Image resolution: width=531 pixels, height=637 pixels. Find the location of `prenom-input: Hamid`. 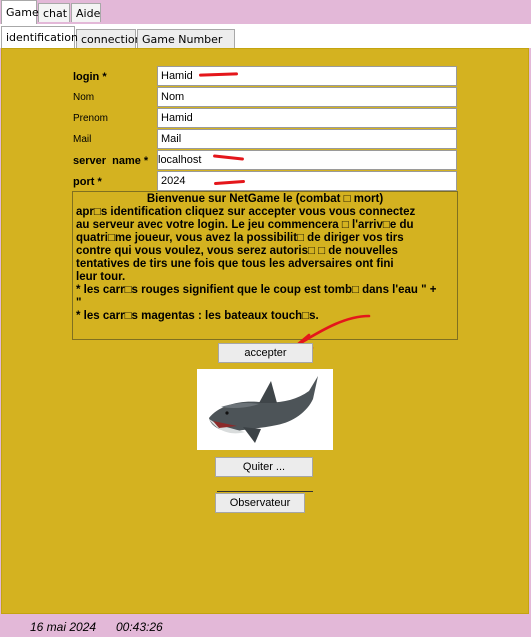

prenom-input: Hamid is located at coordinates (307, 118).